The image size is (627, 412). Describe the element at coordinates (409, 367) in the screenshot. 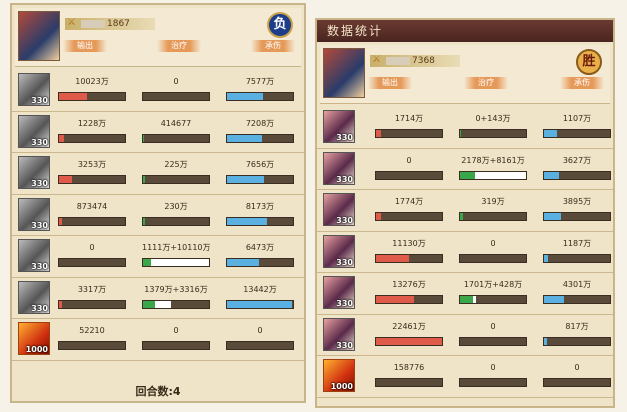

I see `output-stat-value: 158776` at that location.